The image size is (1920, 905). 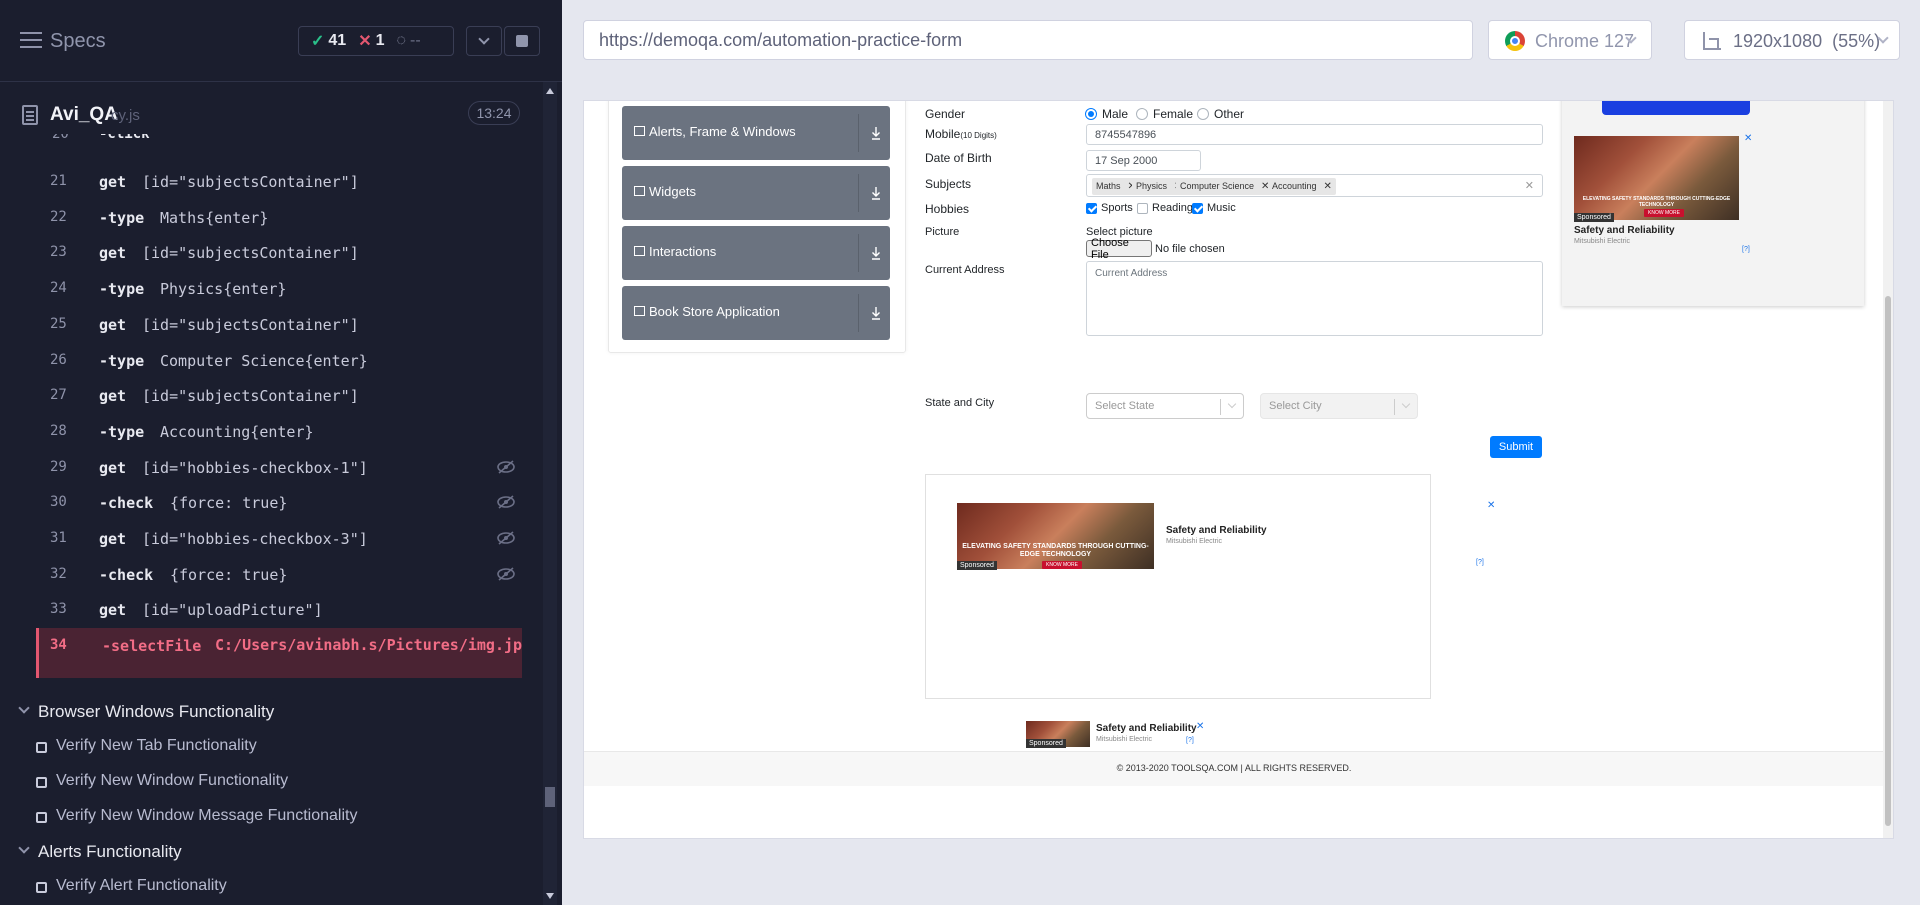 I want to click on command-log-scrollbar, so click(x=550, y=493).